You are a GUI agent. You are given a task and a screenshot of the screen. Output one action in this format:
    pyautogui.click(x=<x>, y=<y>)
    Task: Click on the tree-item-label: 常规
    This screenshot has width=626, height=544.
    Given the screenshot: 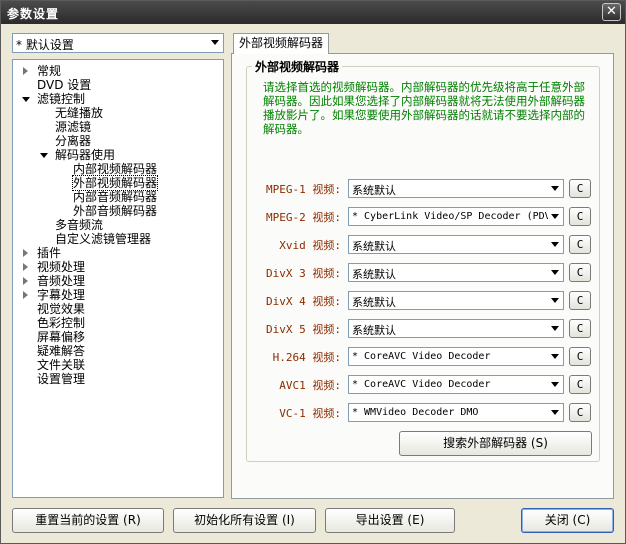 What is the action you would take?
    pyautogui.click(x=49, y=71)
    